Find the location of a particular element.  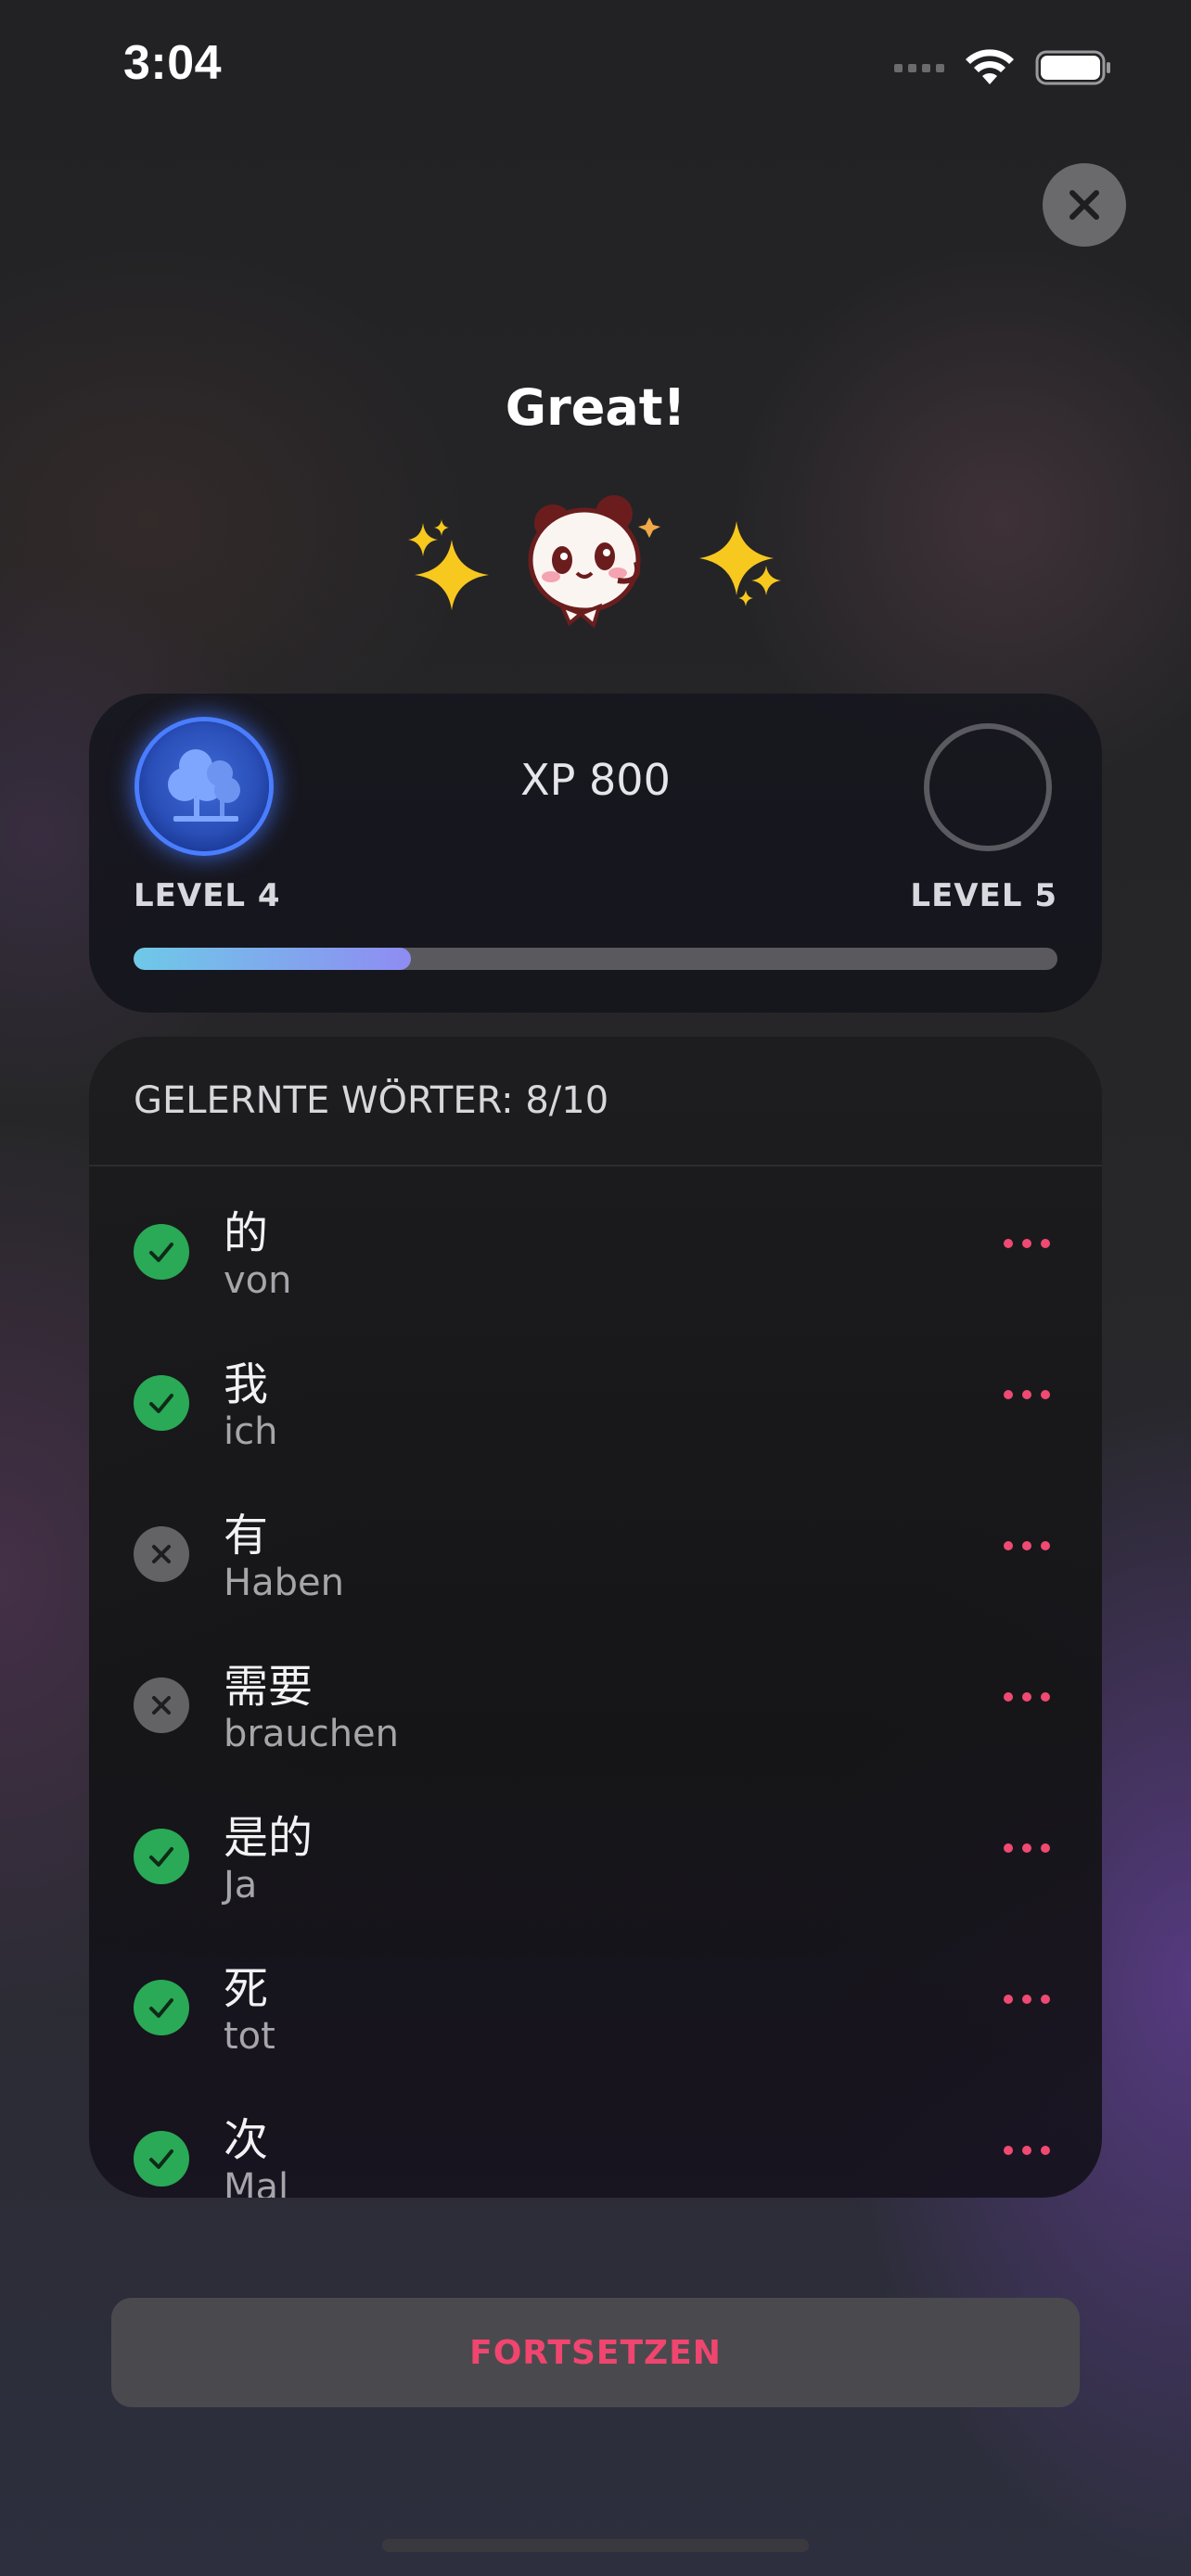

word-hanzi: 的 is located at coordinates (247, 1233).